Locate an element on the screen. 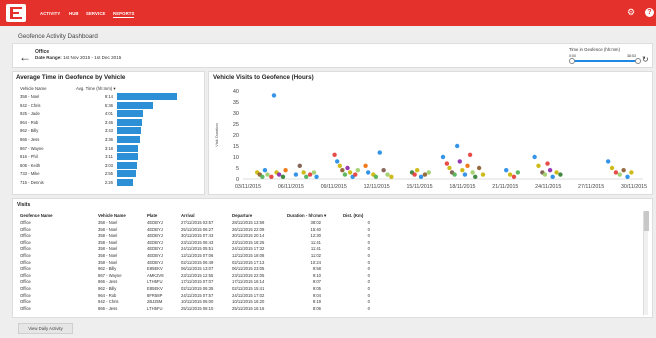  col-plate: Plate is located at coordinates (152, 215).